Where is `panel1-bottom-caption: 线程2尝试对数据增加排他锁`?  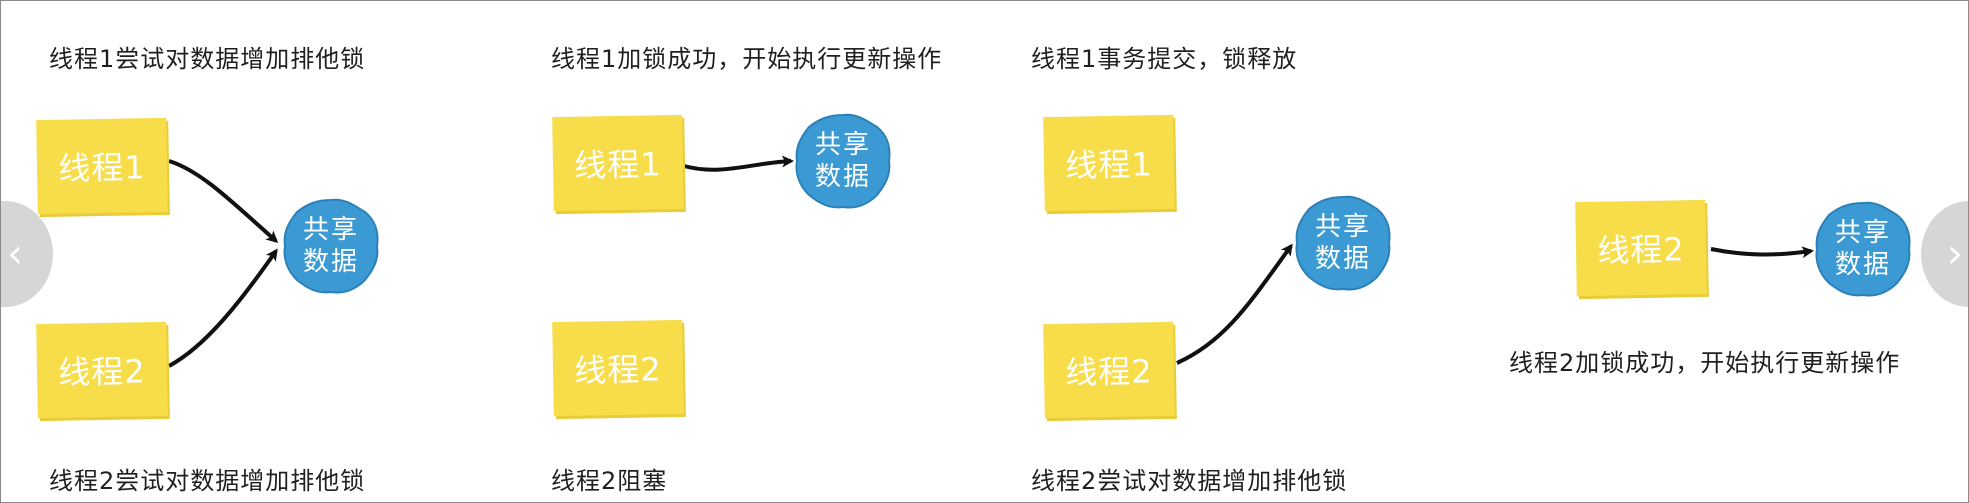
panel1-bottom-caption: 线程2尝试对数据增加排他锁 is located at coordinates (207, 481).